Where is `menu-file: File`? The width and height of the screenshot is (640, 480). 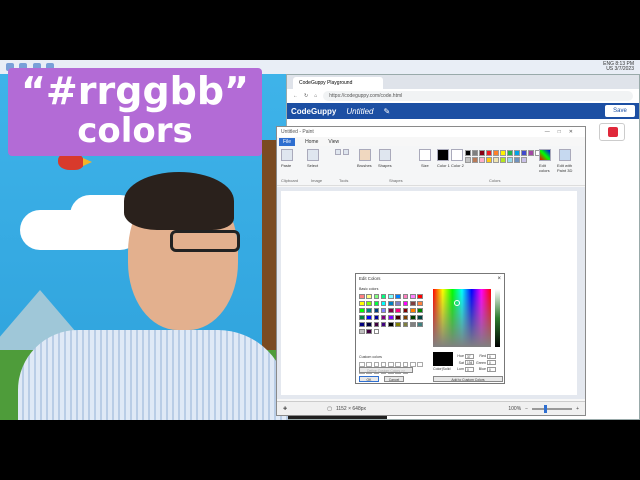 menu-file: File is located at coordinates (287, 141).